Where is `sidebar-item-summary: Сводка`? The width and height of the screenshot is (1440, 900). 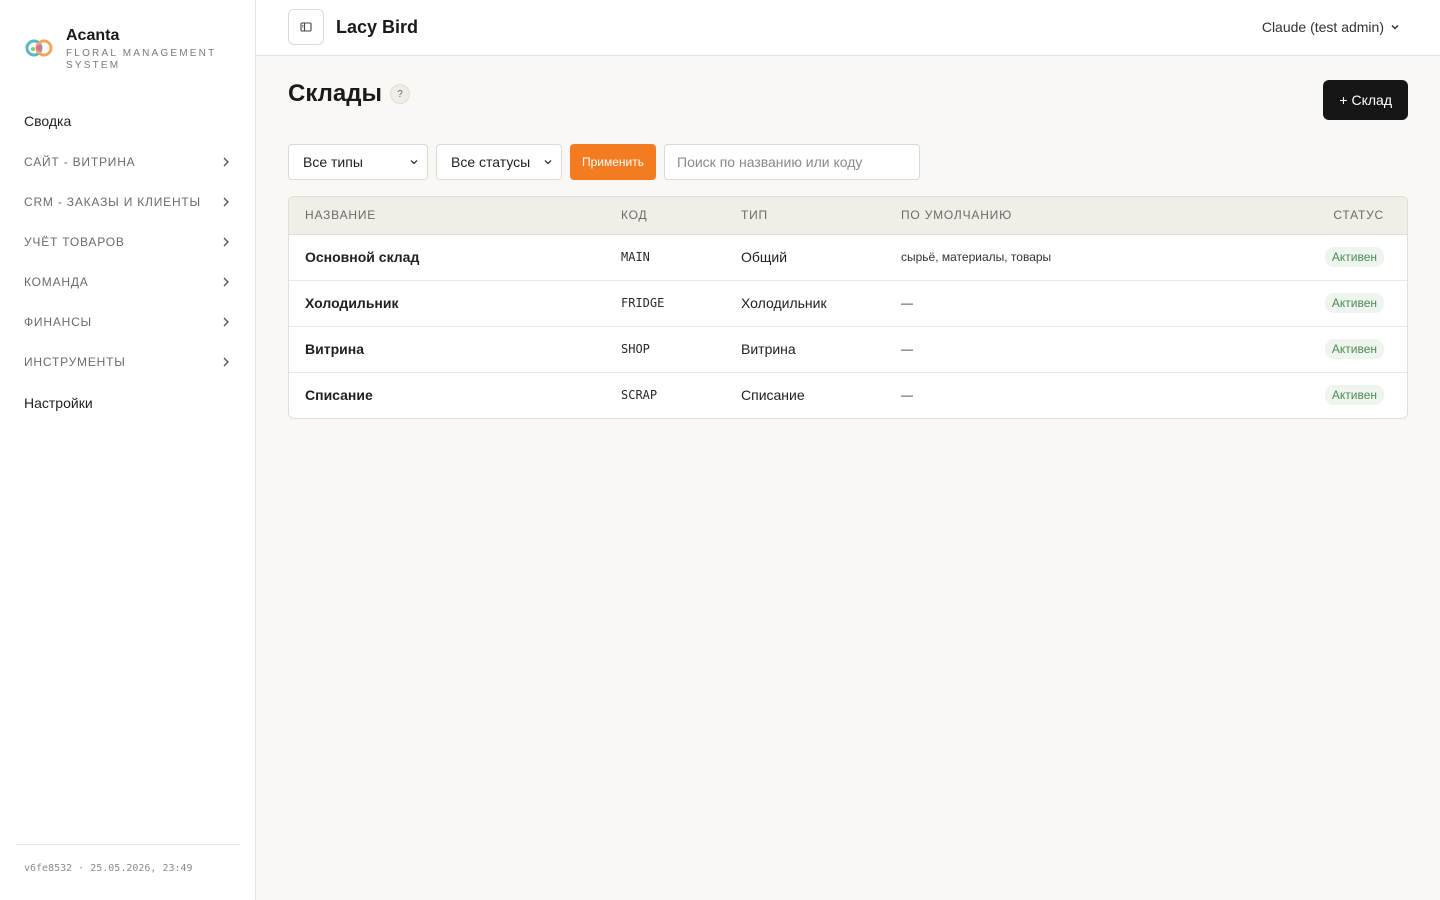 sidebar-item-summary: Сводка is located at coordinates (128, 121).